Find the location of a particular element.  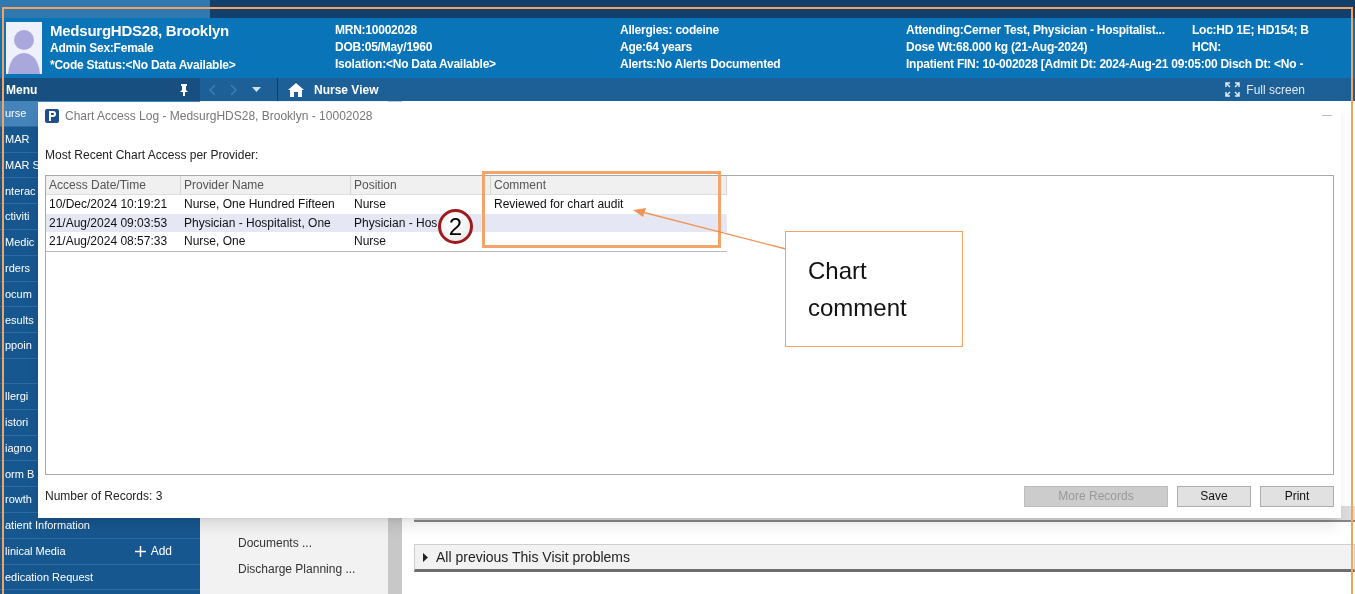

section-header: All previous This Visit problems is located at coordinates (884, 558).